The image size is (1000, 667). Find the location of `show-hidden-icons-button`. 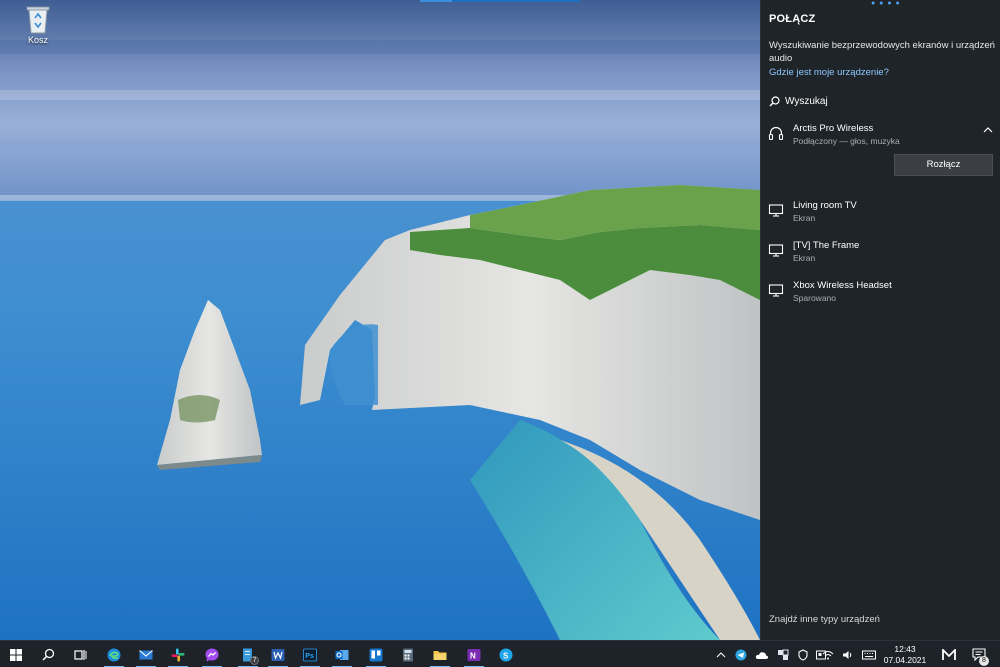

show-hidden-icons-button is located at coordinates (721, 654).